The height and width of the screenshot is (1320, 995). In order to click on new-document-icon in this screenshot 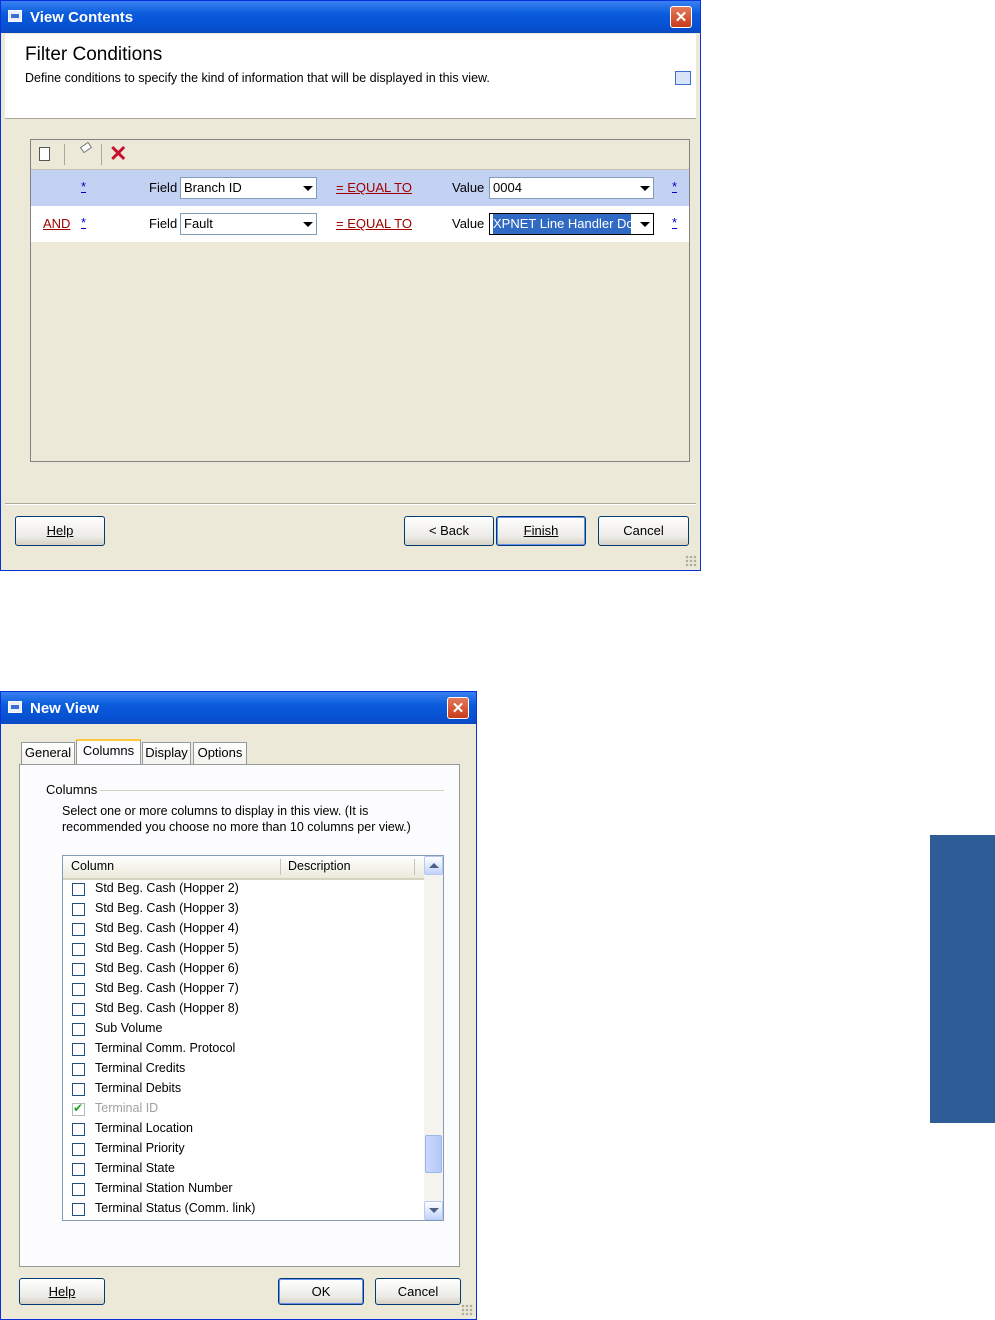, I will do `click(44, 154)`.